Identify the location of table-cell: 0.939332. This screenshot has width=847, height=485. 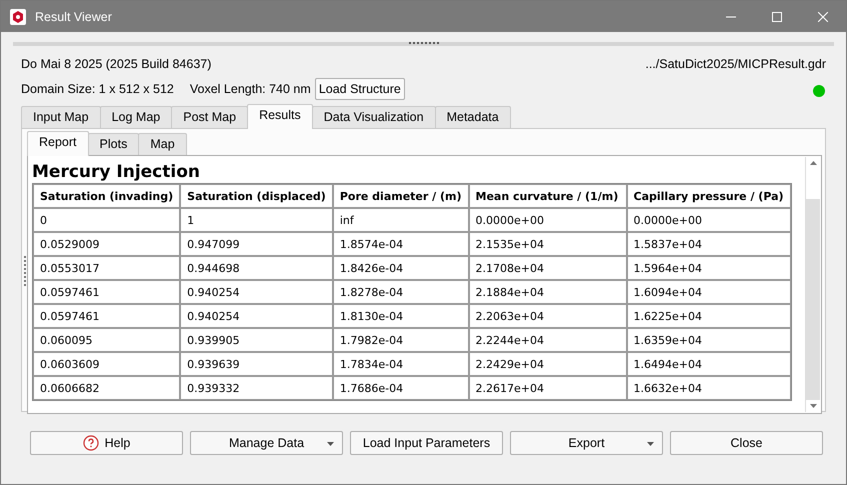
(256, 388).